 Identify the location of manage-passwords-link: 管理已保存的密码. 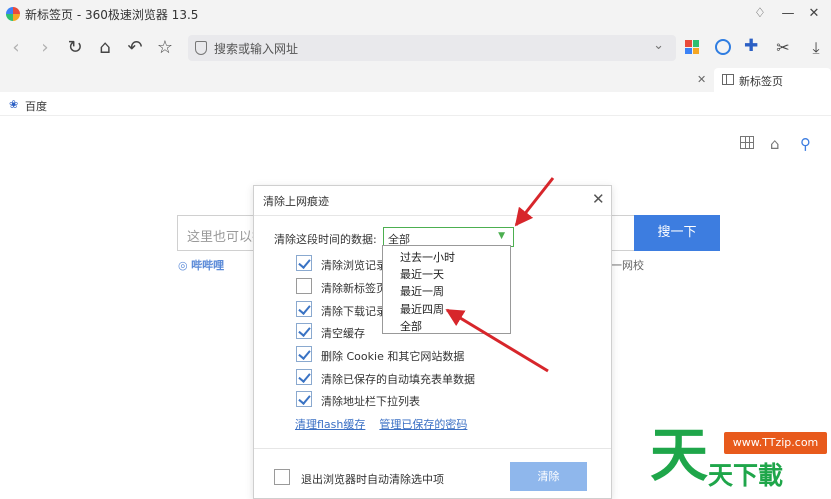
(423, 424).